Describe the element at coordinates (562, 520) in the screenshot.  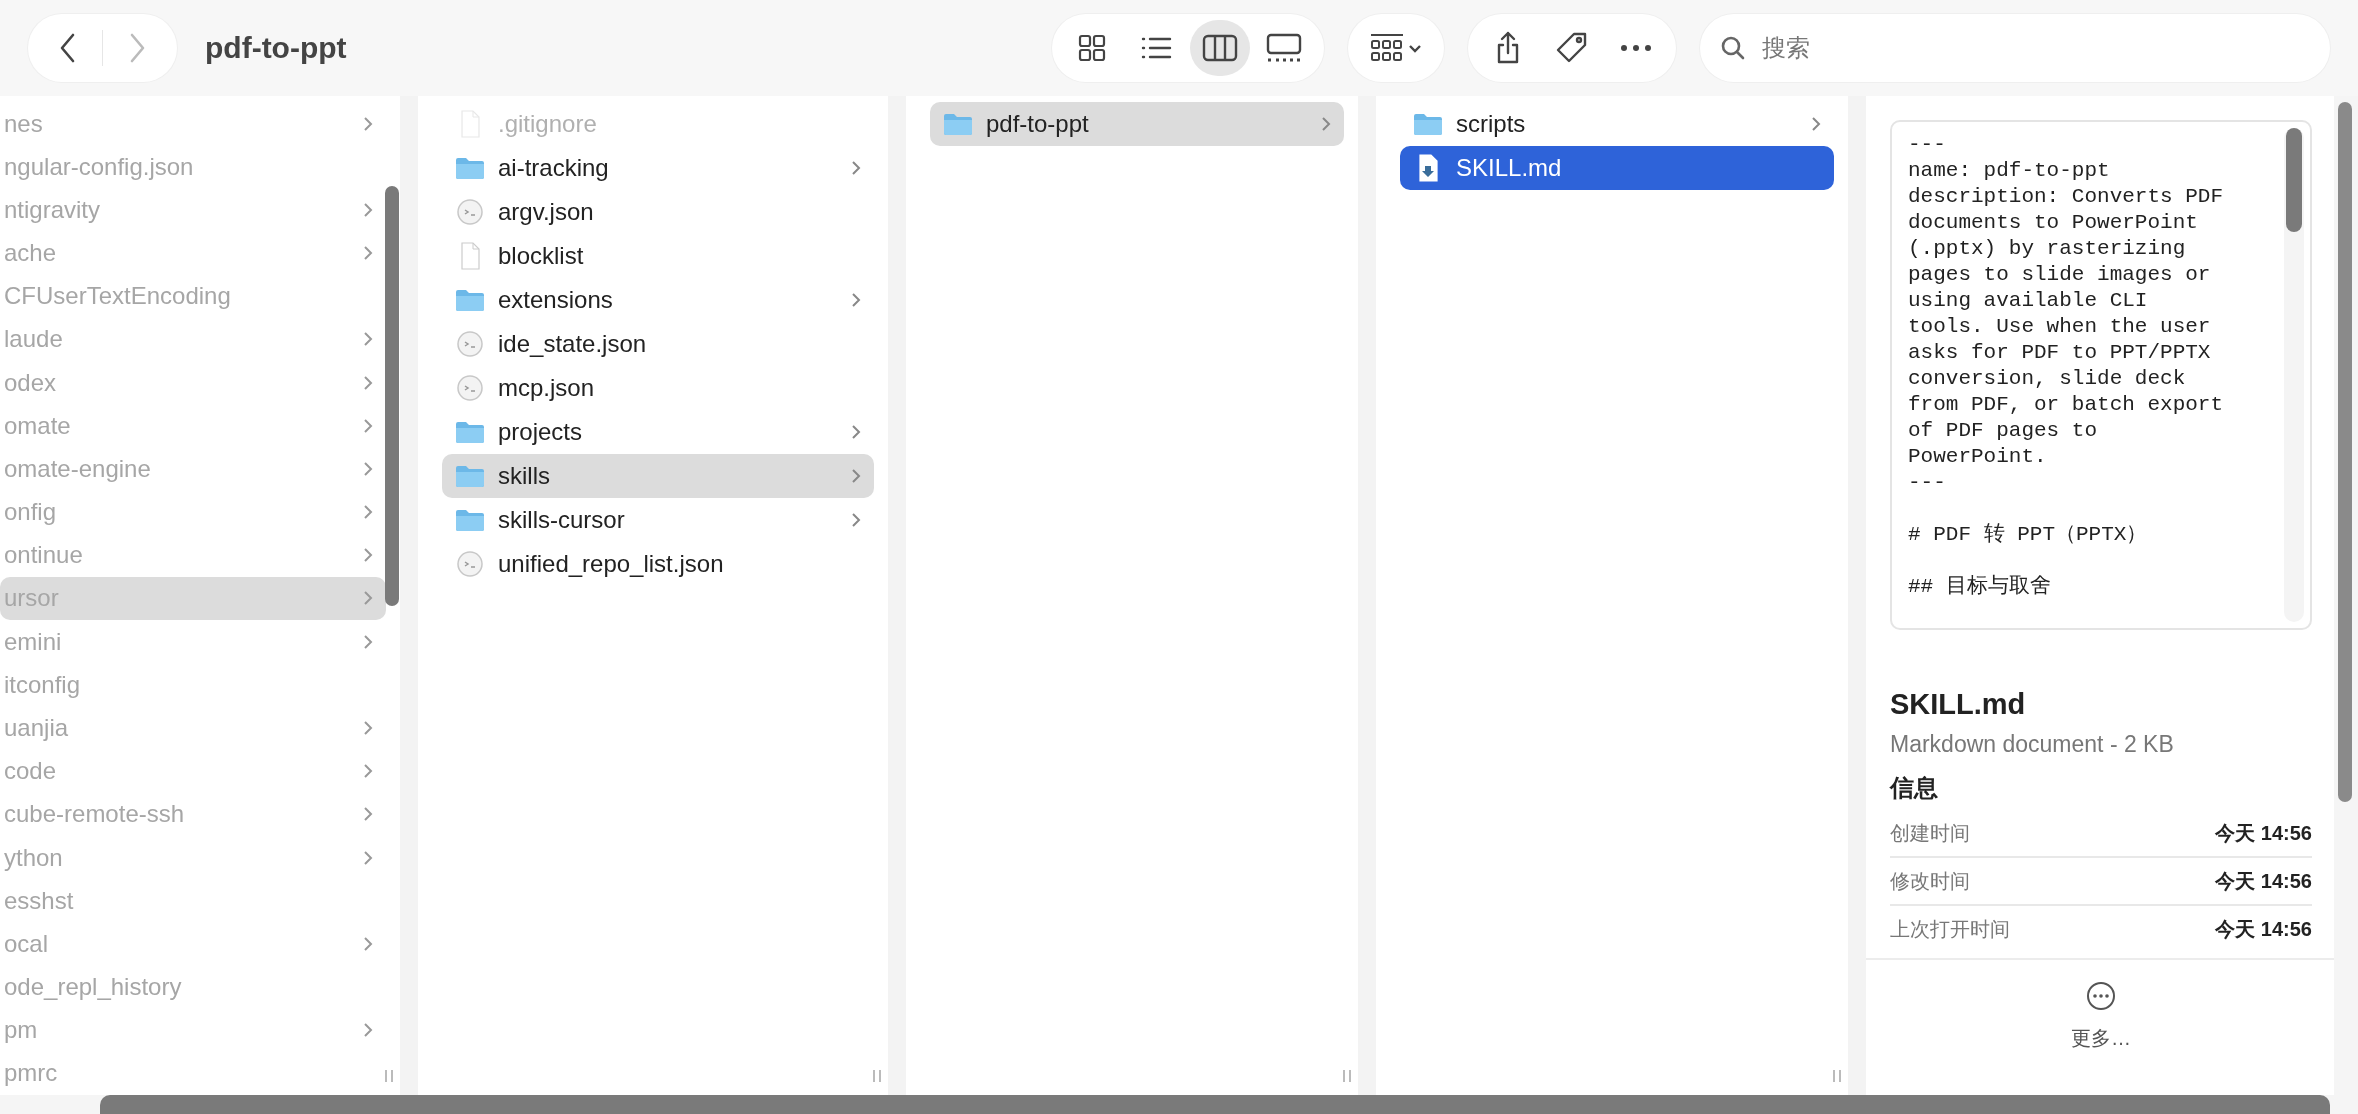
I see `file-name: skills-cursor` at that location.